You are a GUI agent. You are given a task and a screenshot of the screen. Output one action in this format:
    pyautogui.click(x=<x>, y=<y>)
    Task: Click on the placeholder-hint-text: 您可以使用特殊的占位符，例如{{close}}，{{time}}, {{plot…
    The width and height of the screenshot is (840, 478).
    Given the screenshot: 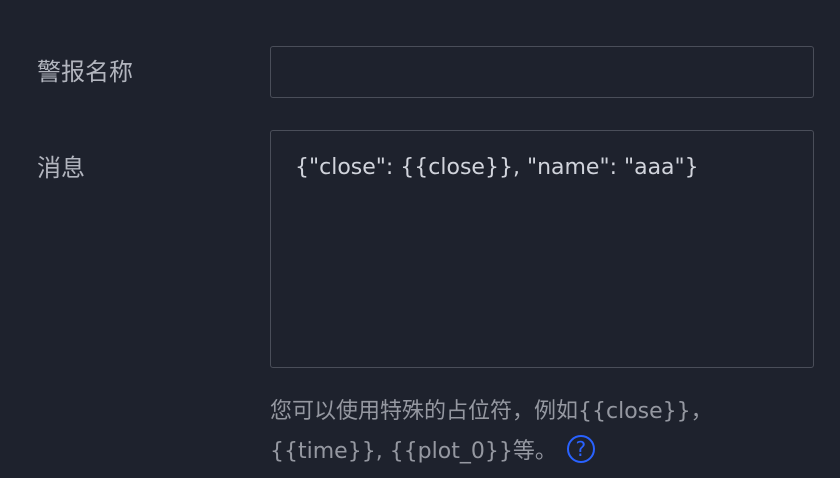 What is the action you would take?
    pyautogui.click(x=491, y=431)
    